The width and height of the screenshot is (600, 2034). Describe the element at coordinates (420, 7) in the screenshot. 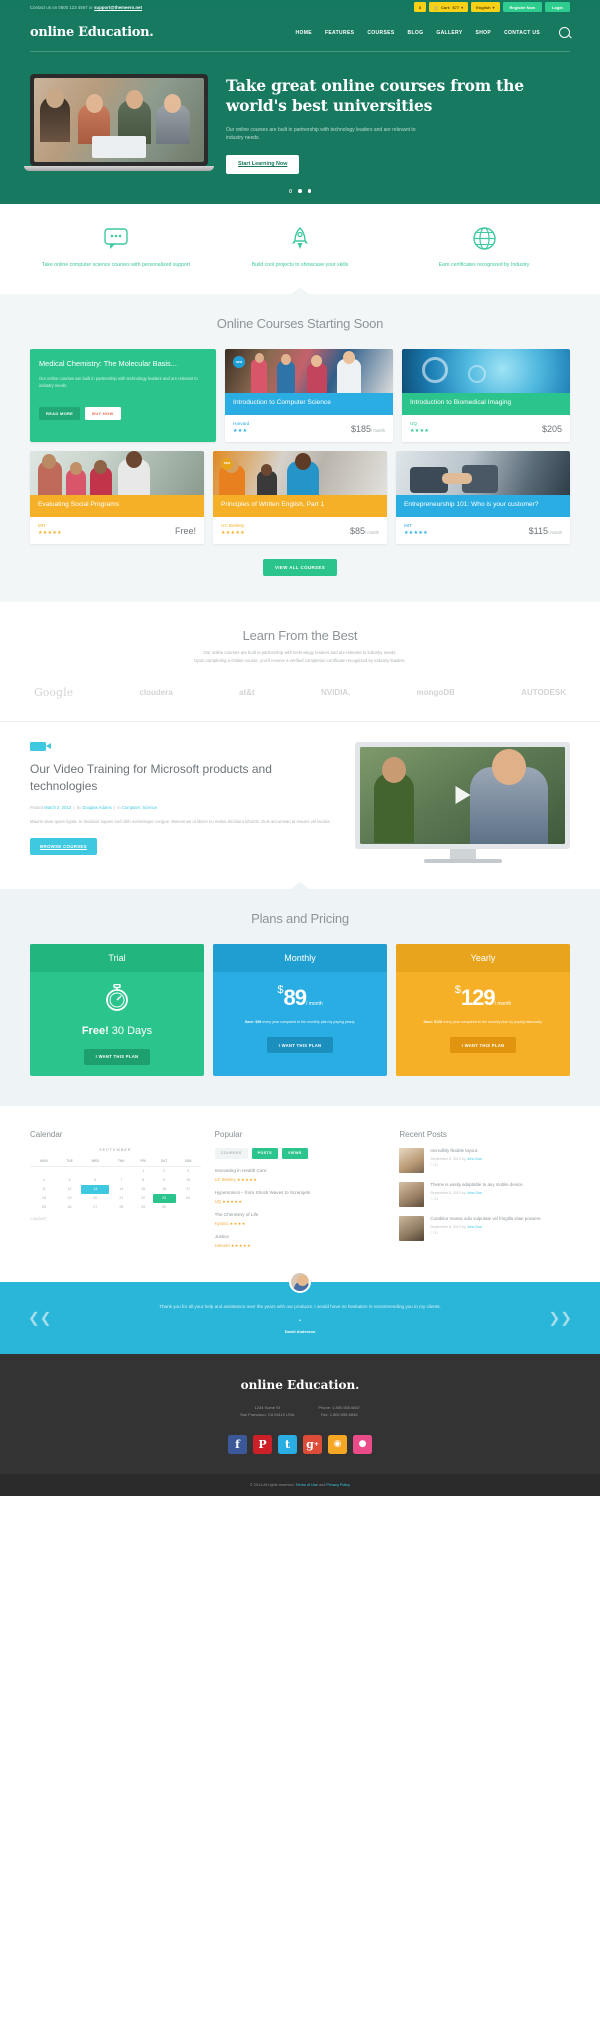

I see `currency-selector: $` at that location.